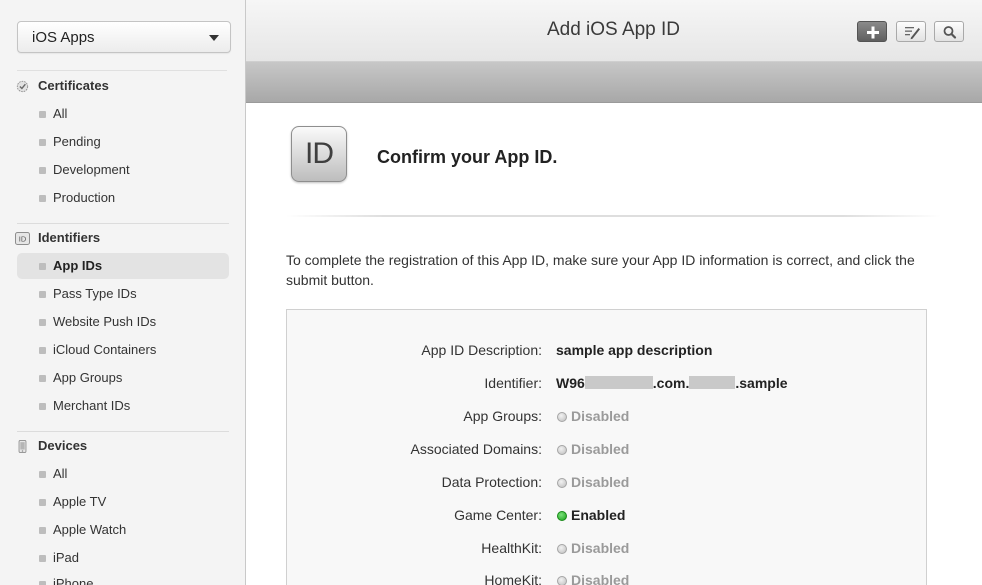 This screenshot has height=585, width=982. I want to click on search-button, so click(949, 31).